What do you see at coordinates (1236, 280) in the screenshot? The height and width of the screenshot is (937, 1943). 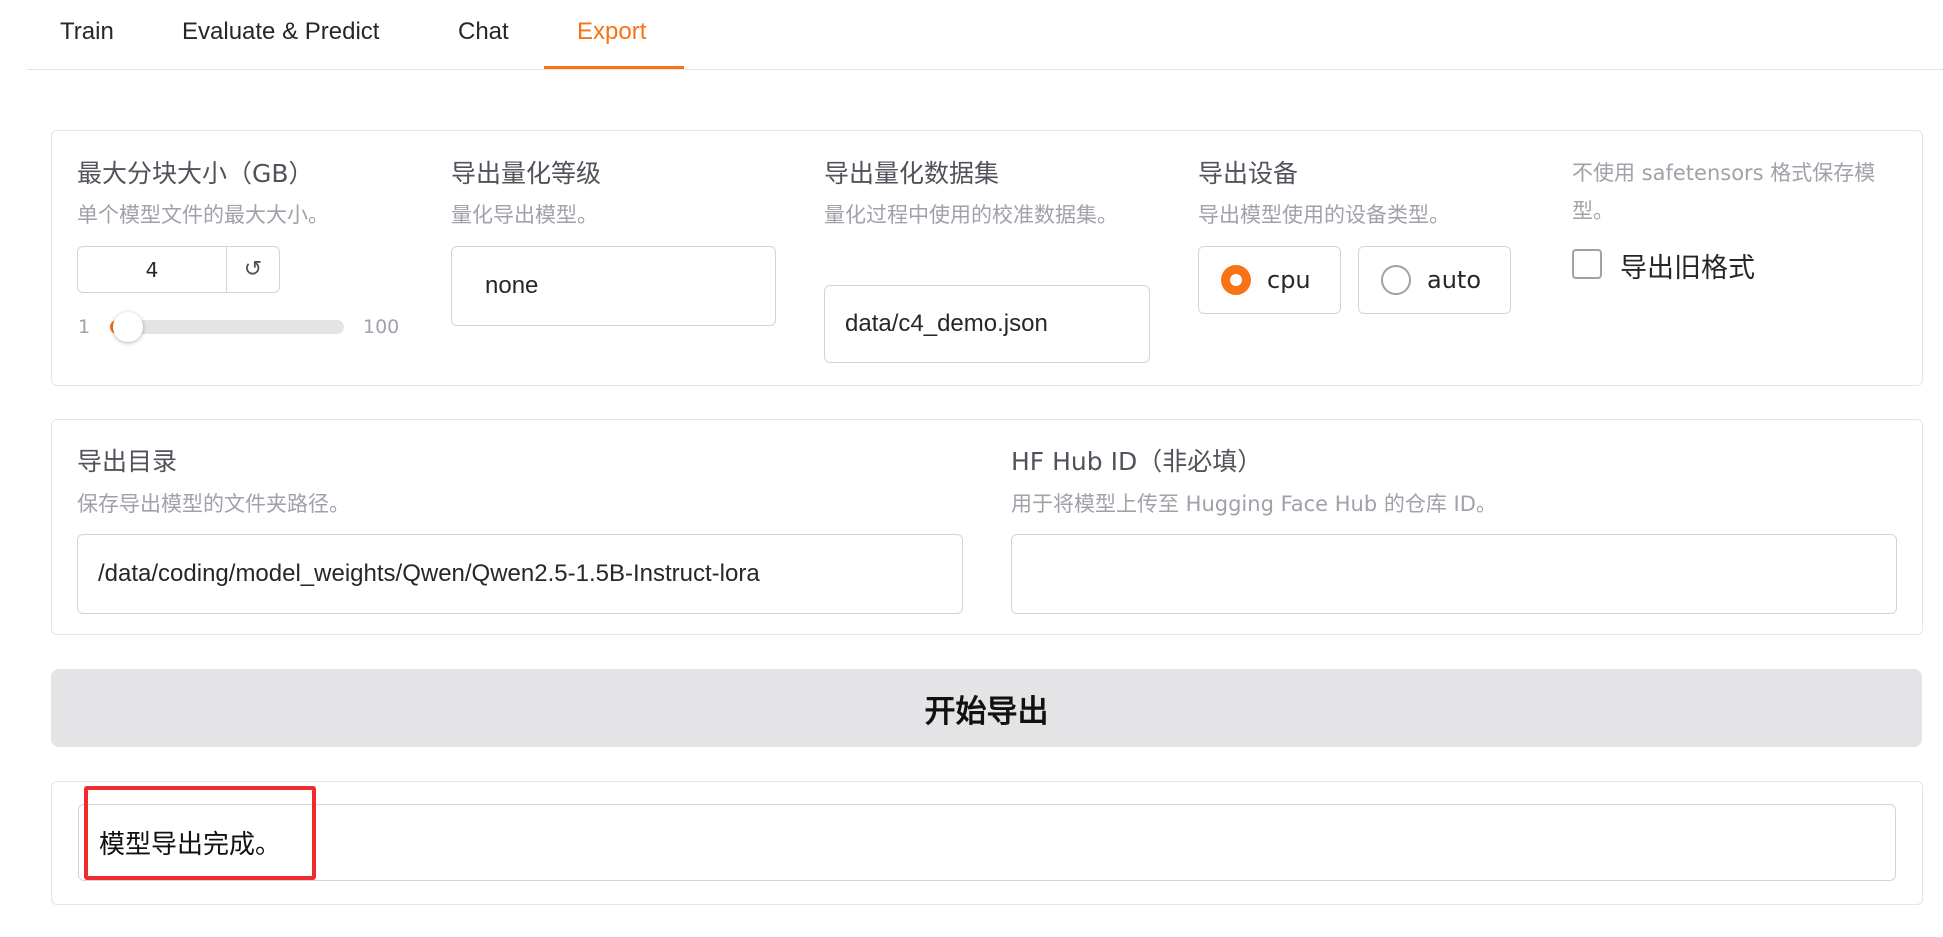 I see `radio-checked-icon` at bounding box center [1236, 280].